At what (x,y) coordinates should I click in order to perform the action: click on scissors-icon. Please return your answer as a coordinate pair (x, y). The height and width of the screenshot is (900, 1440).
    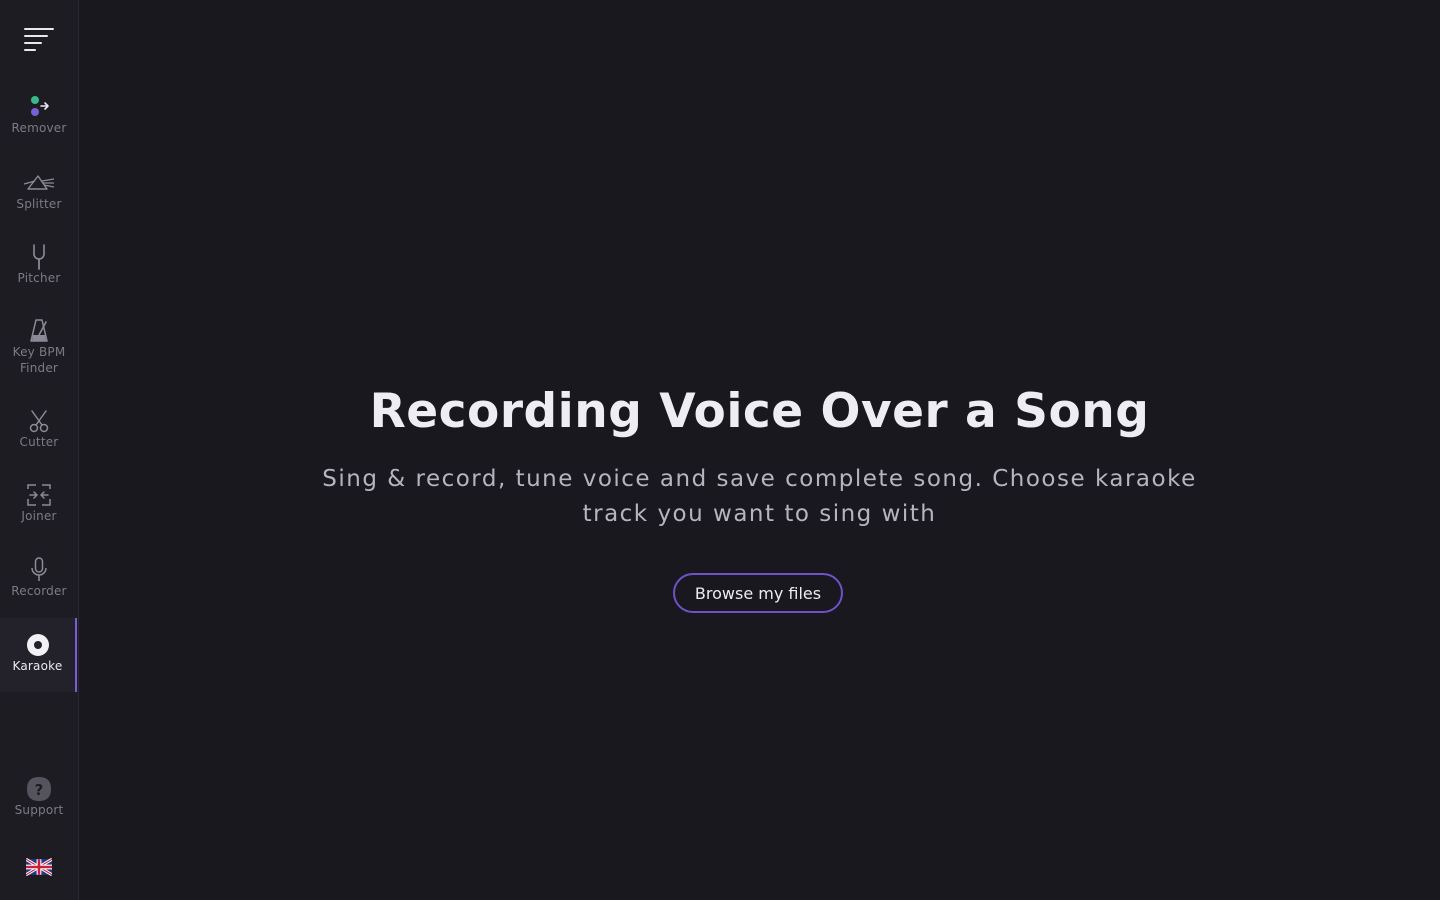
    Looking at the image, I should click on (39, 421).